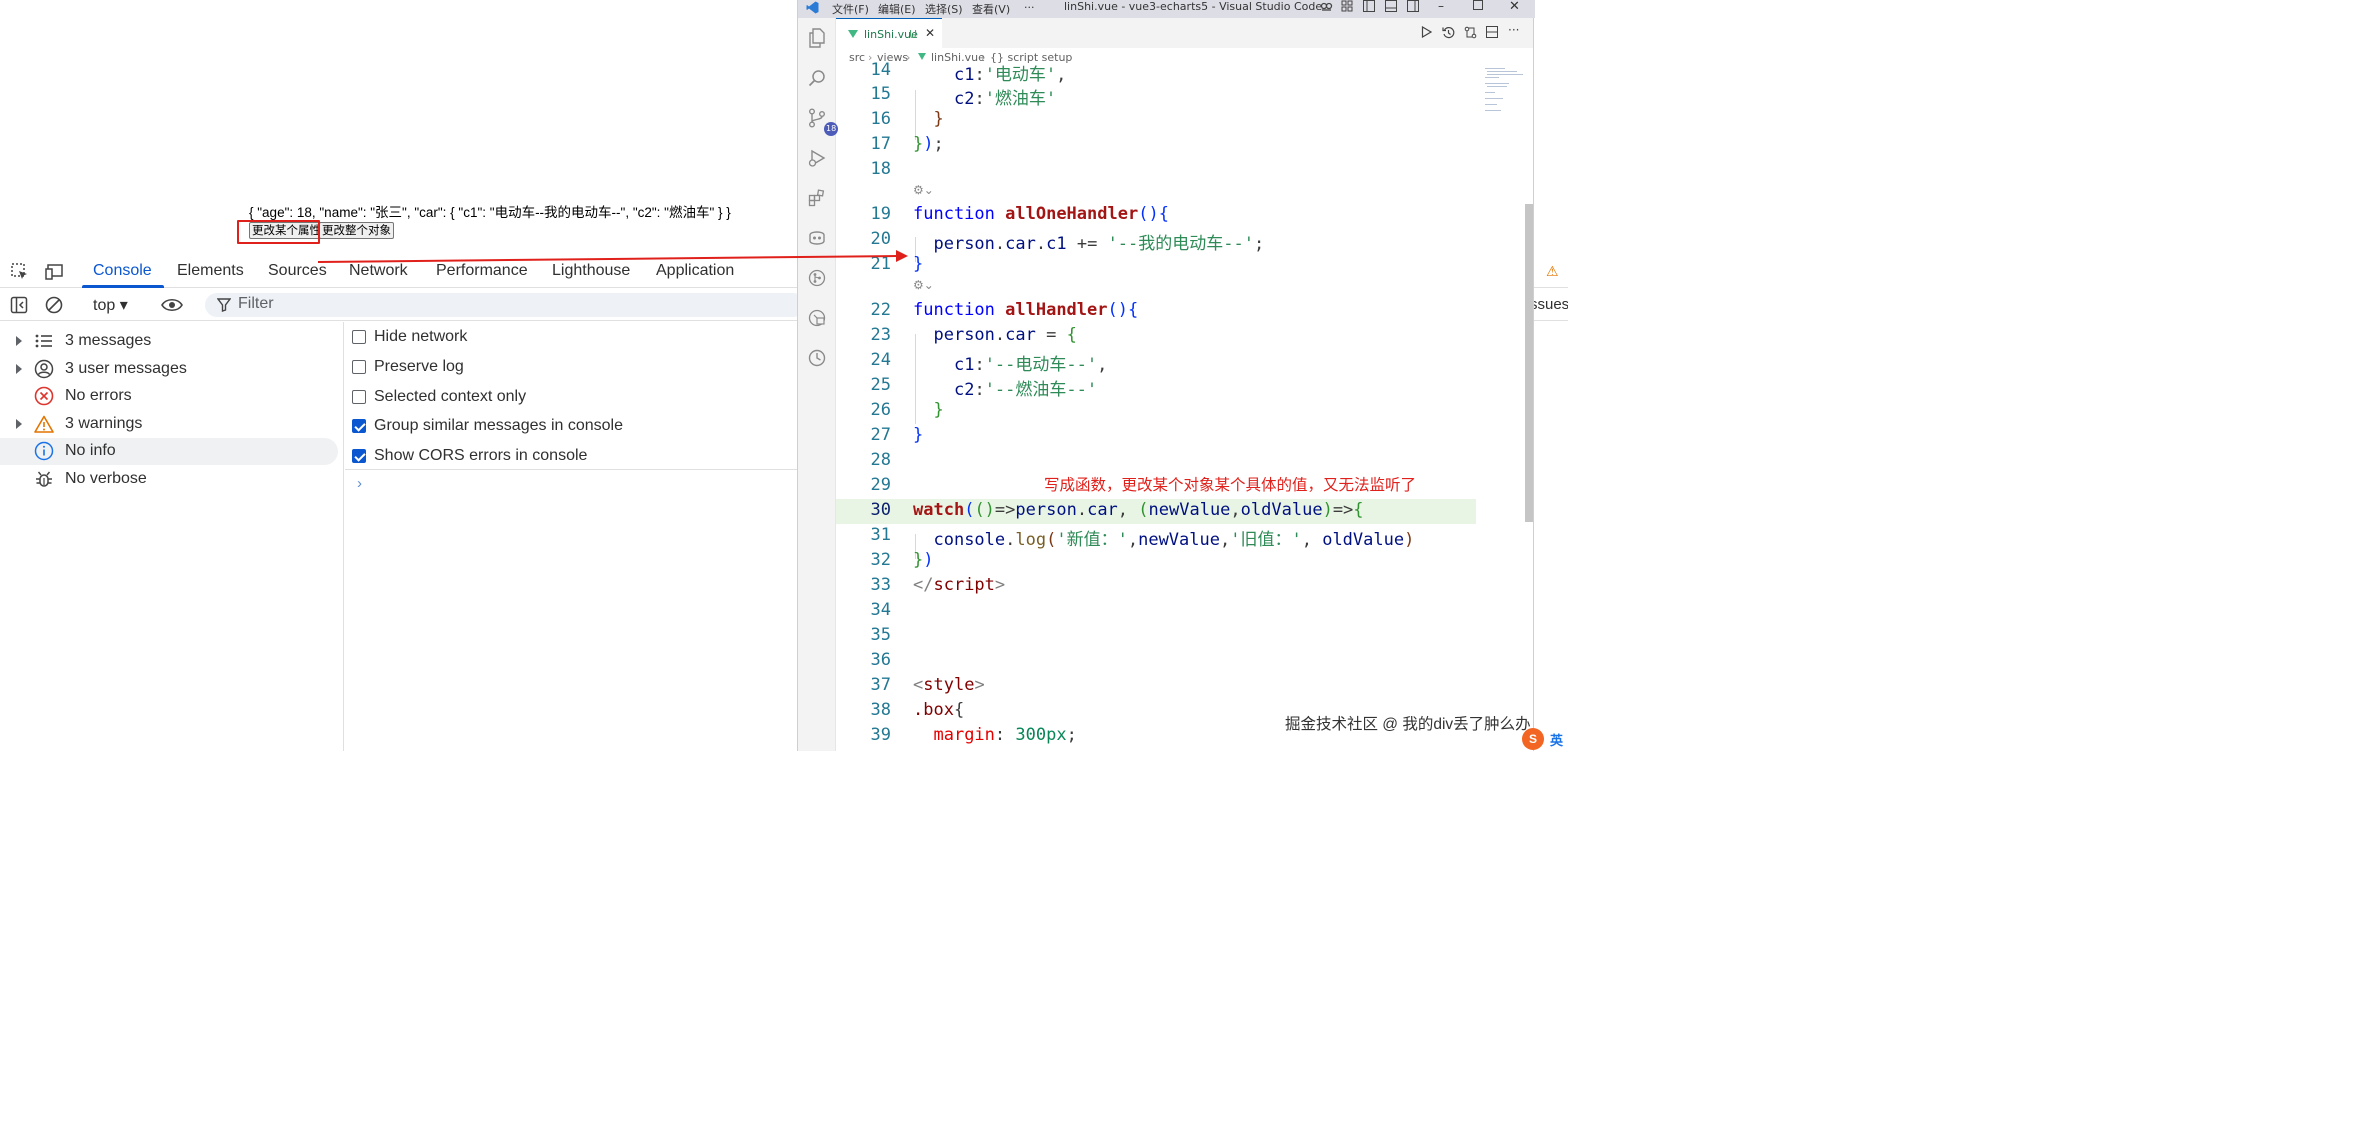  What do you see at coordinates (1004, 310) in the screenshot?
I see `code-line: 22 function allHandler(){` at bounding box center [1004, 310].